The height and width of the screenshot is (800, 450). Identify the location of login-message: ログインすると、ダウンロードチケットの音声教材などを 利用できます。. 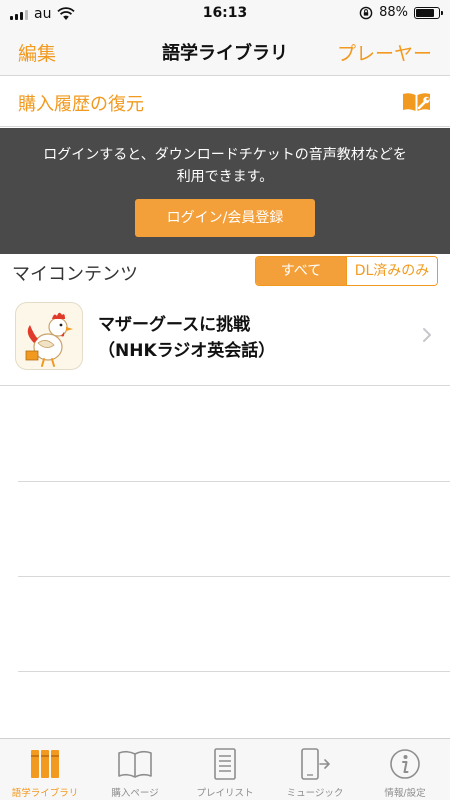
(225, 166).